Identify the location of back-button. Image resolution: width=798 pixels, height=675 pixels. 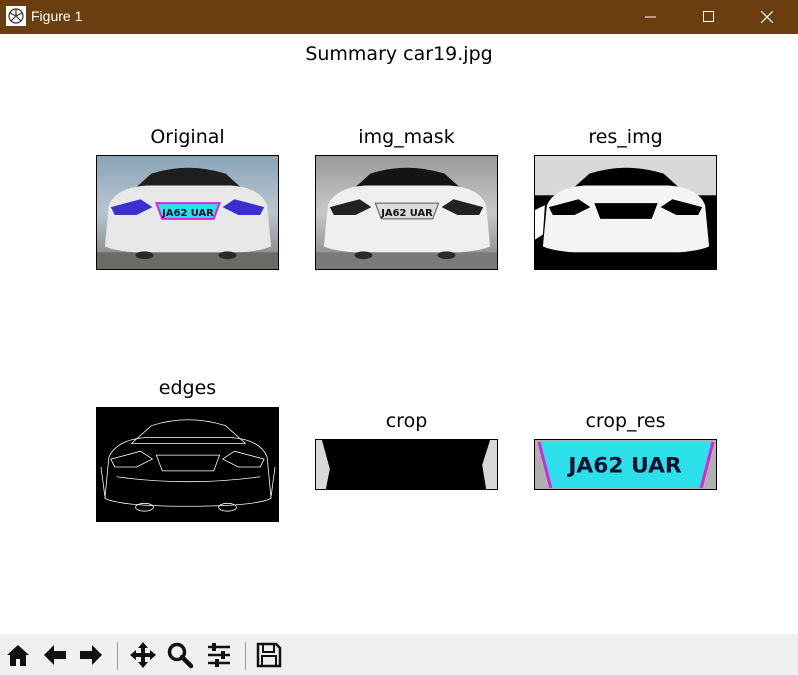
(55, 655).